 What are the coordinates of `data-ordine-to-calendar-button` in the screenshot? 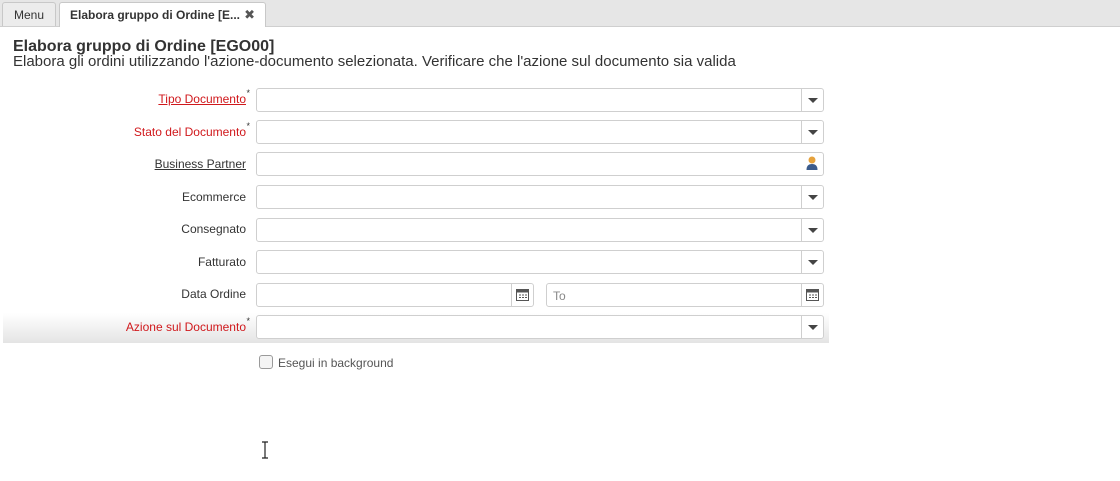 It's located at (812, 295).